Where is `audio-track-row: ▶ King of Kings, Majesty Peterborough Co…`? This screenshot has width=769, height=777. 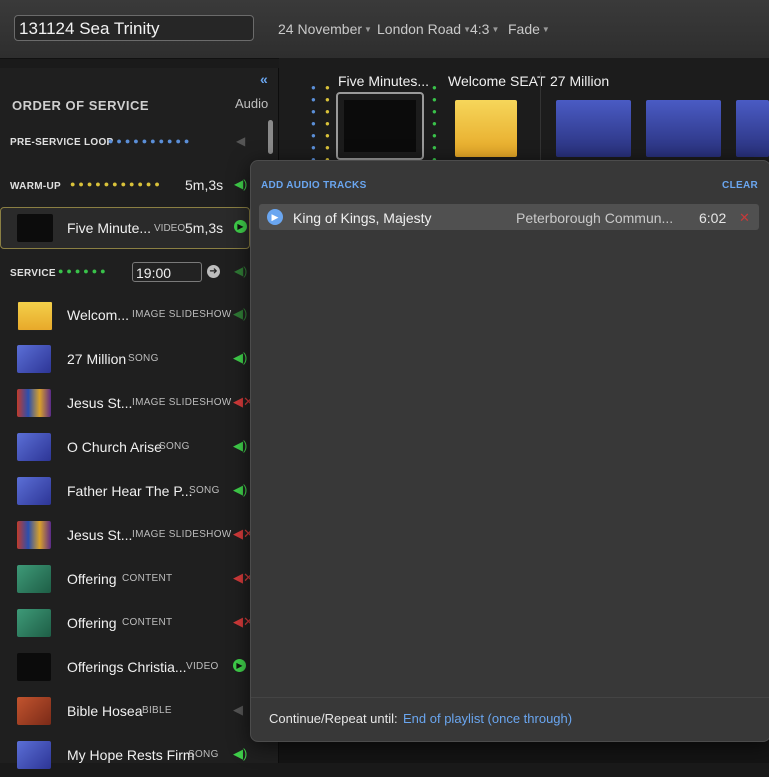 audio-track-row: ▶ King of Kings, Majesty Peterborough Co… is located at coordinates (509, 217).